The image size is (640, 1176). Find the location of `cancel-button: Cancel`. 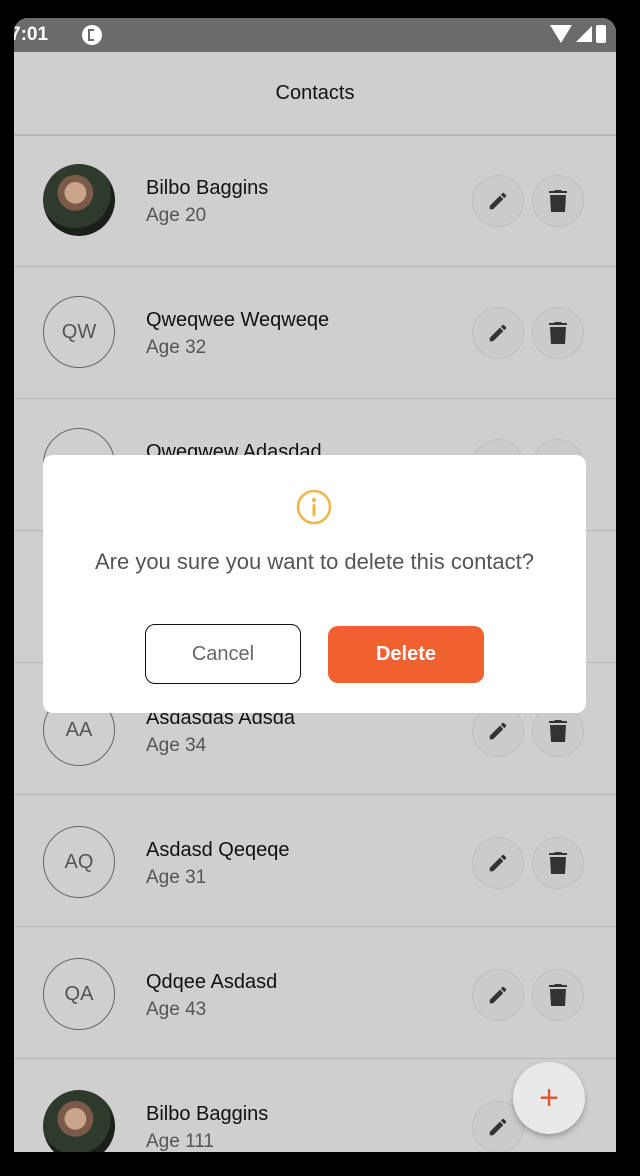

cancel-button: Cancel is located at coordinates (223, 654).